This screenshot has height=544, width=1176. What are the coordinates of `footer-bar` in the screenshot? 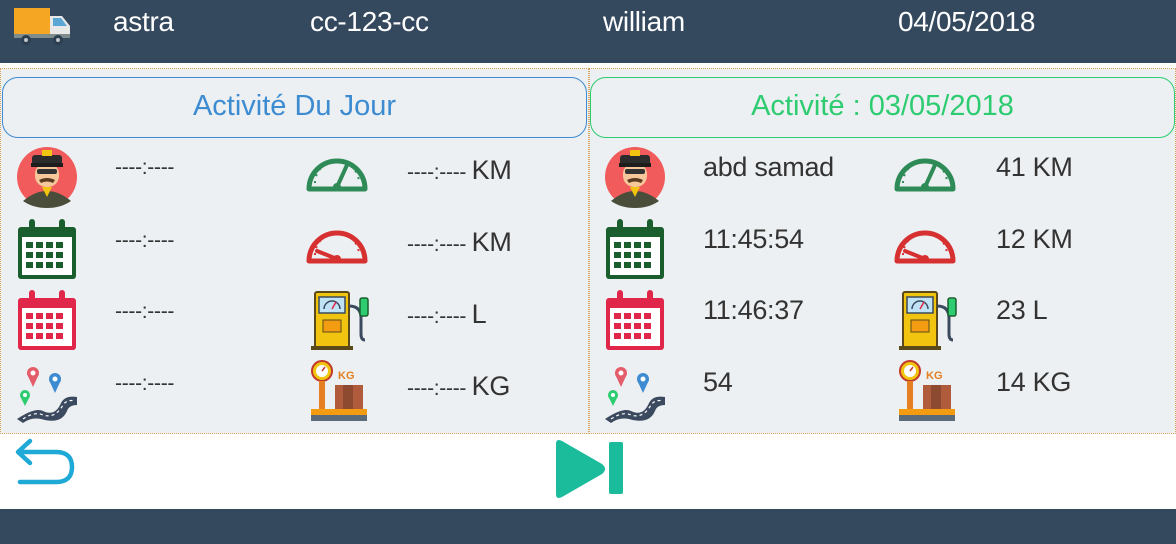 It's located at (588, 526).